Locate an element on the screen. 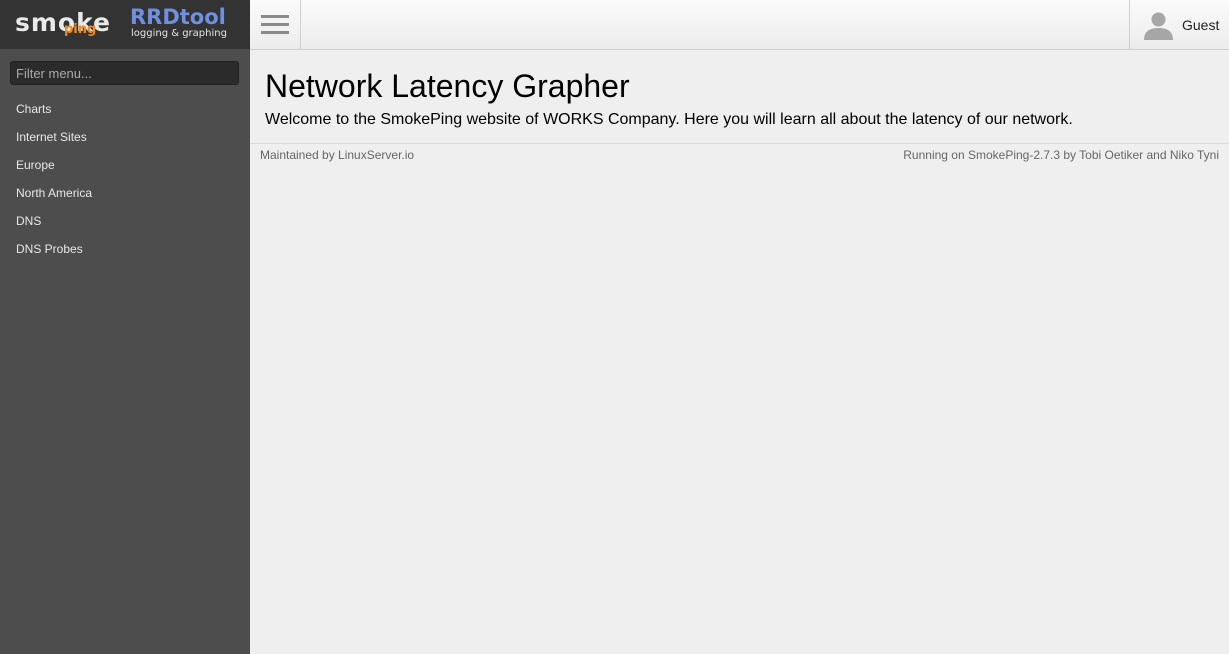 The height and width of the screenshot is (654, 1229). logo-smoke-text: smoke is located at coordinates (63, 22).